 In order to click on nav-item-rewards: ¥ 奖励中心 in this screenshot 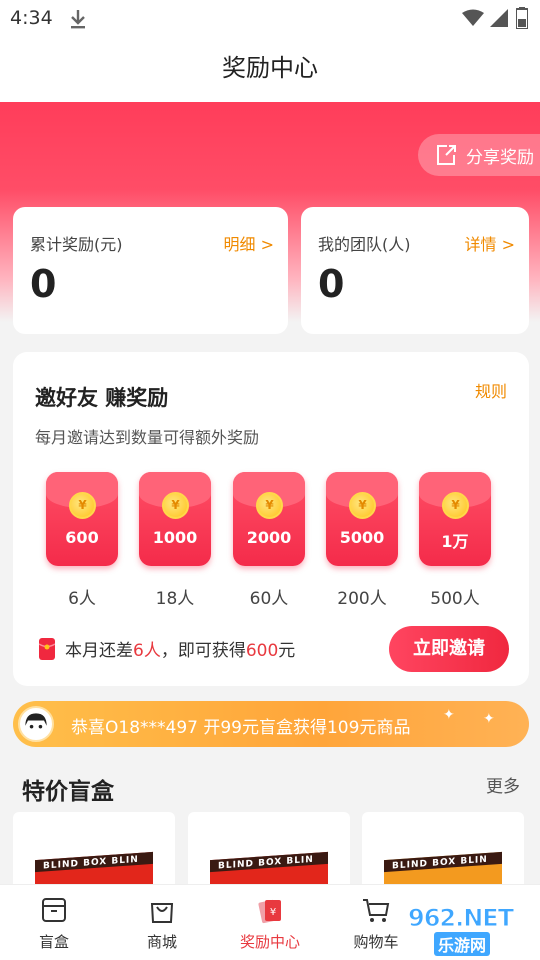, I will do `click(270, 923)`.